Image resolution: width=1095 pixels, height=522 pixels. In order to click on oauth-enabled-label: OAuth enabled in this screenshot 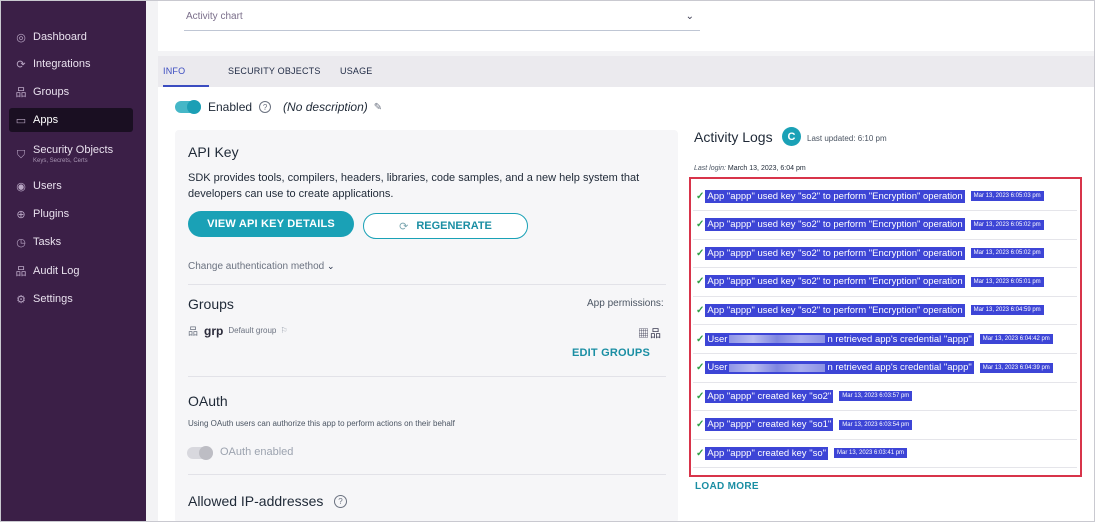, I will do `click(257, 452)`.